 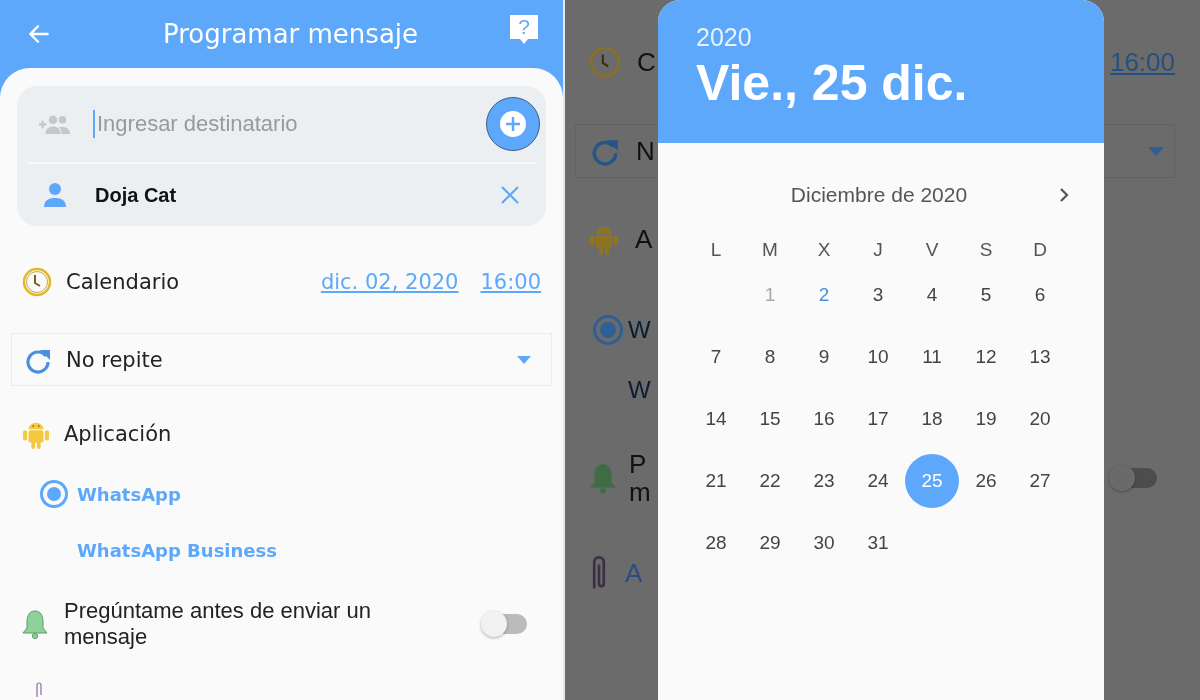 I want to click on weekday-label: L, so click(x=716, y=250).